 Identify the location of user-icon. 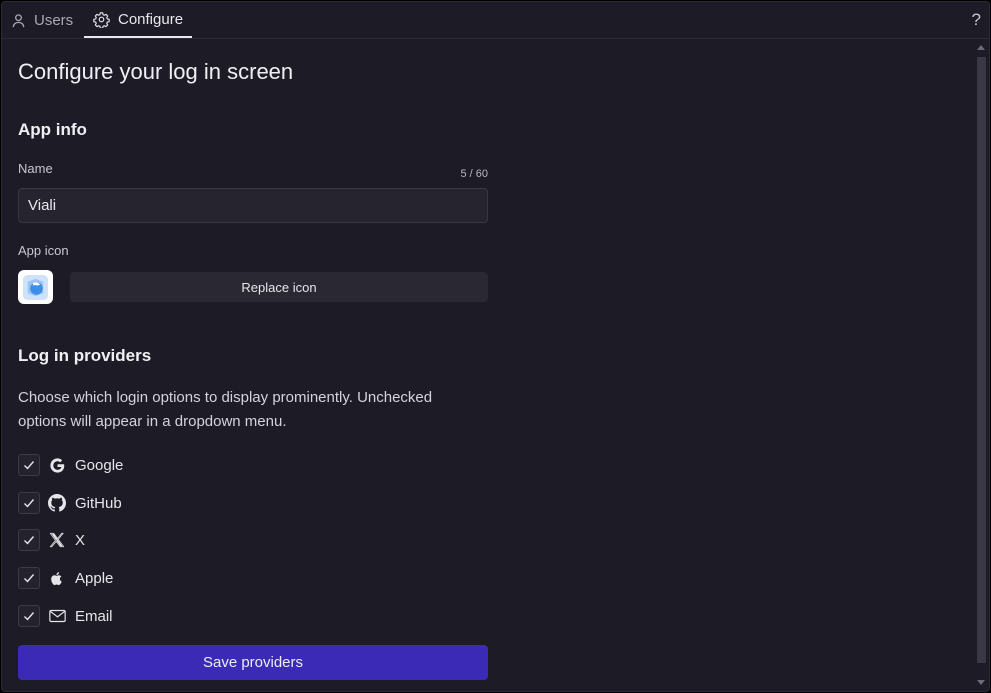
(18, 20).